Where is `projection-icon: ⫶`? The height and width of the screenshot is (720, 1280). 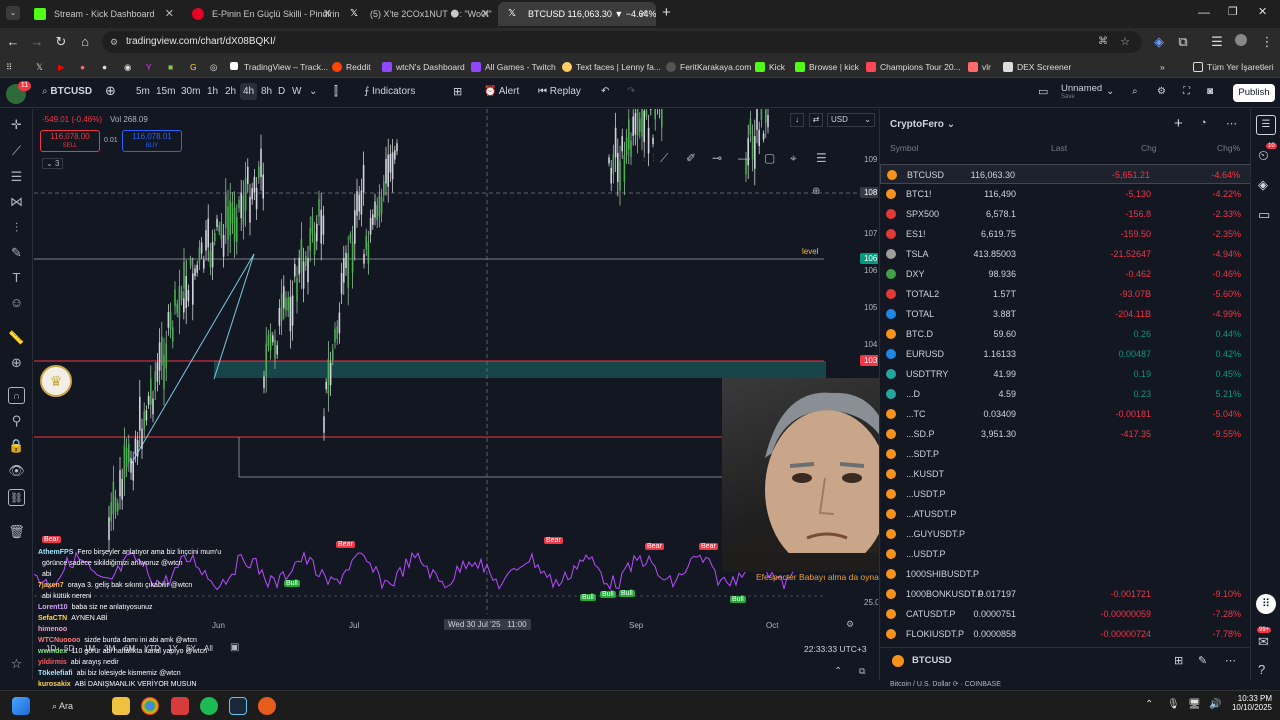
projection-icon: ⫶ is located at coordinates (16, 227).